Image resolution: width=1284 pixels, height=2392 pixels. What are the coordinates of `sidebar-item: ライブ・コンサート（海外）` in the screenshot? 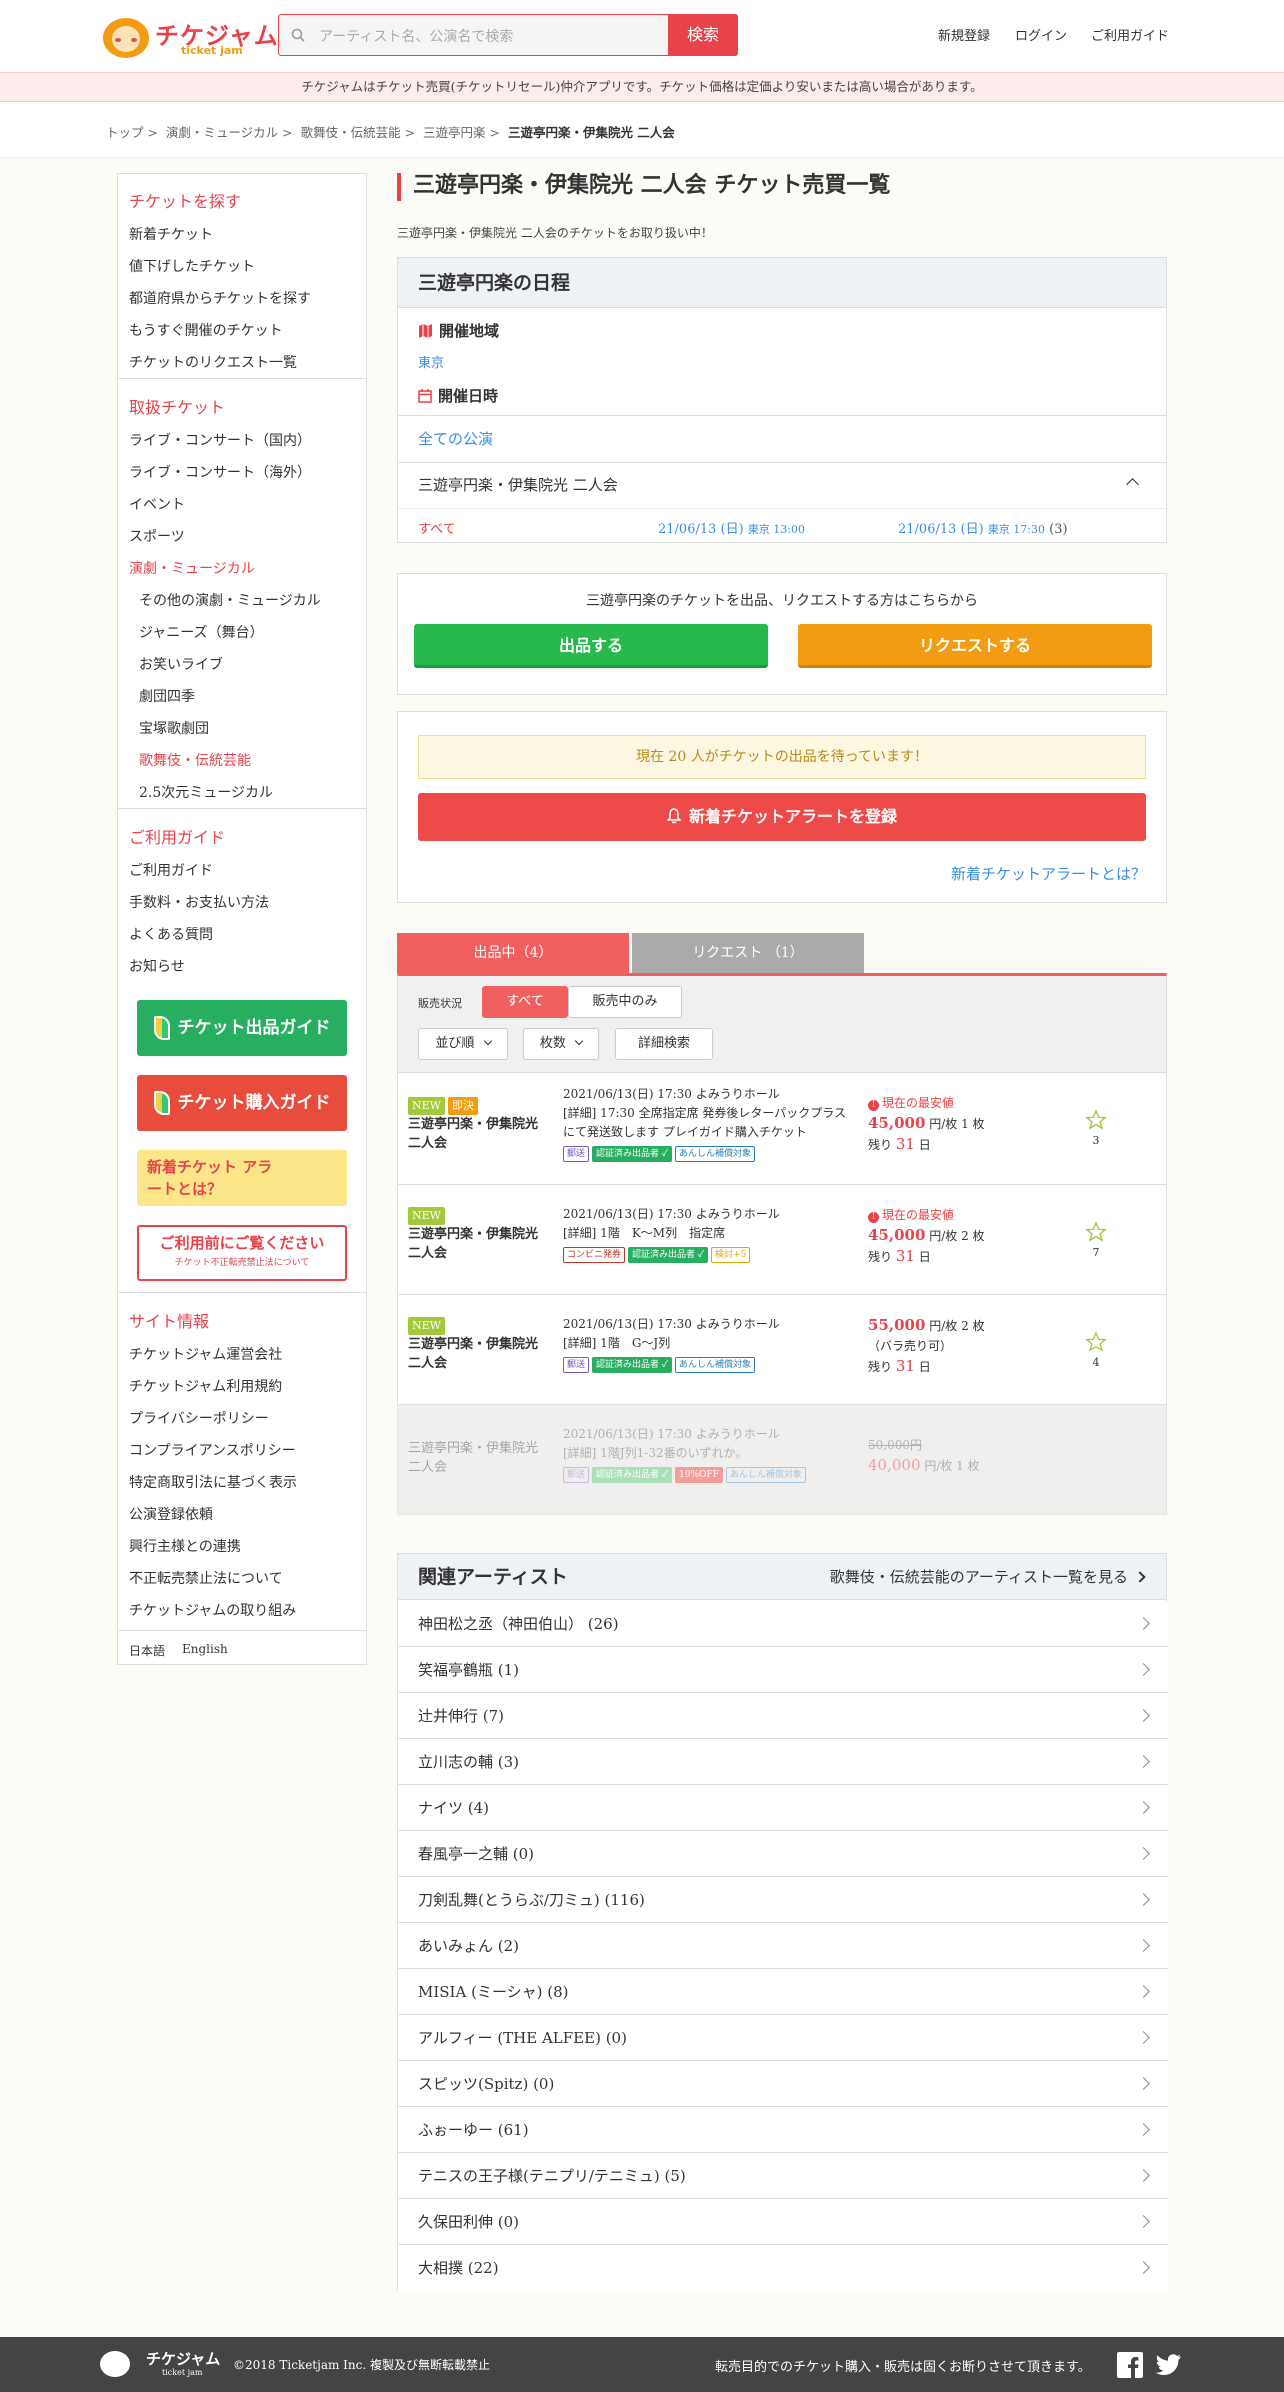 It's located at (220, 472).